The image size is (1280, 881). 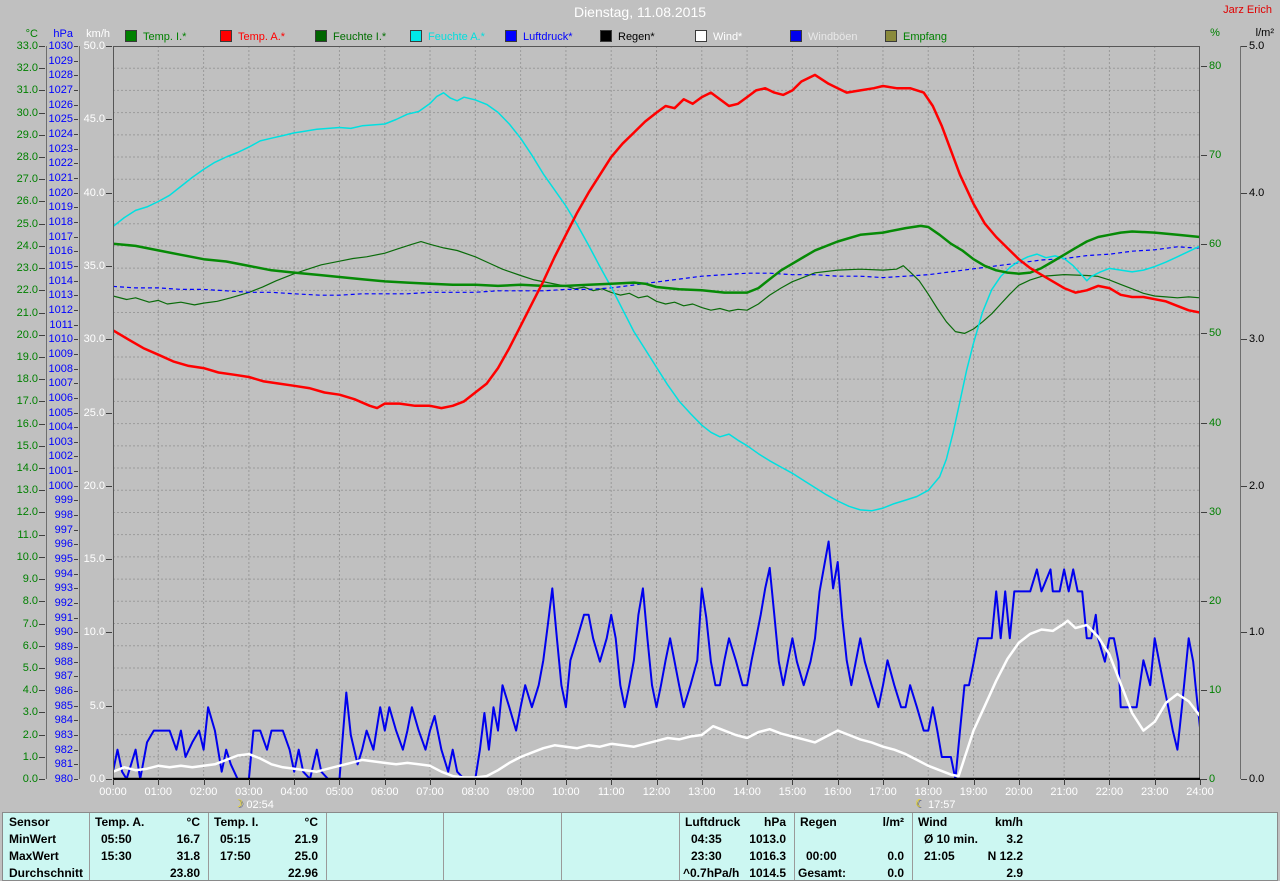 I want to click on axis-tick-label: 1010, so click(x=60, y=339).